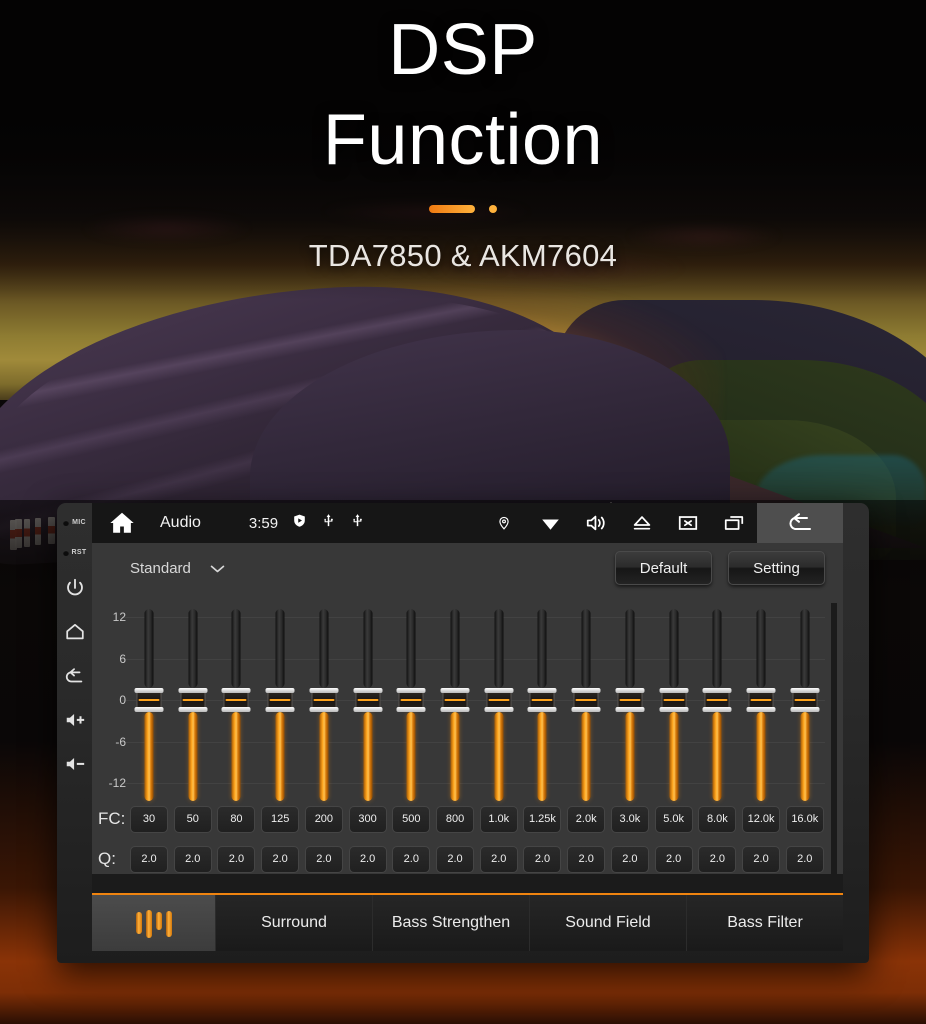 Image resolution: width=926 pixels, height=1024 pixels. What do you see at coordinates (498, 819) in the screenshot?
I see `fc-cell: 1.0k` at bounding box center [498, 819].